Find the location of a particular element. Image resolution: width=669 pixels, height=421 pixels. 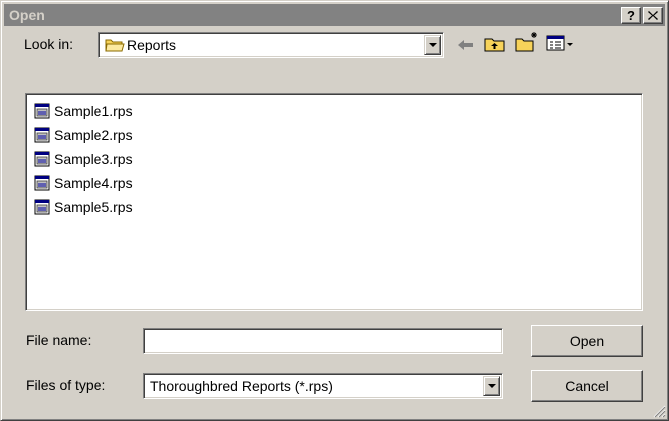

look-in-dropdown-button is located at coordinates (432, 45).